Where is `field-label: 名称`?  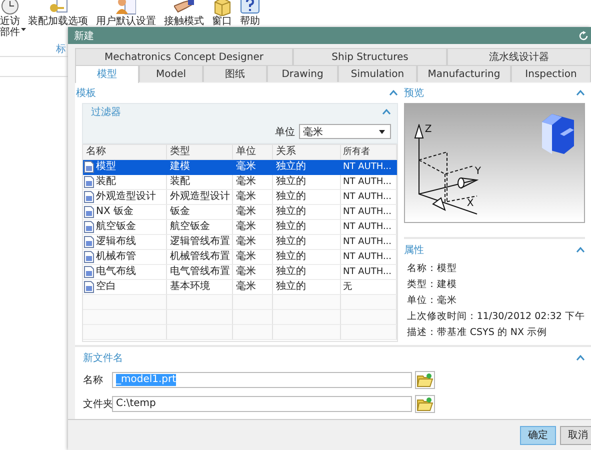 field-label: 名称 is located at coordinates (93, 380).